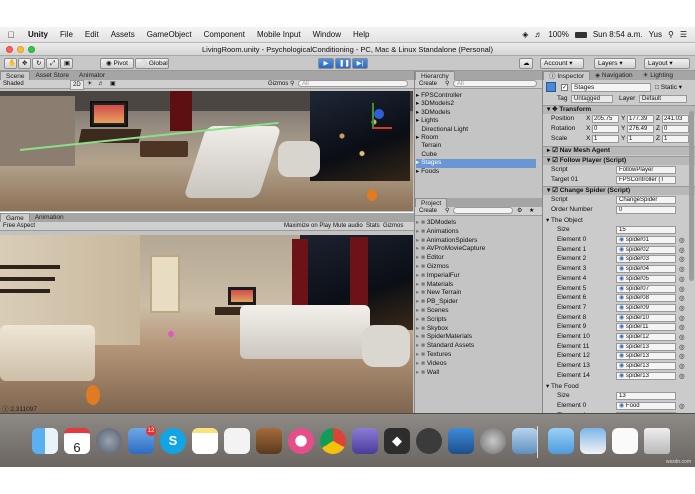  I want to click on step-button: ▶|, so click(360, 63).